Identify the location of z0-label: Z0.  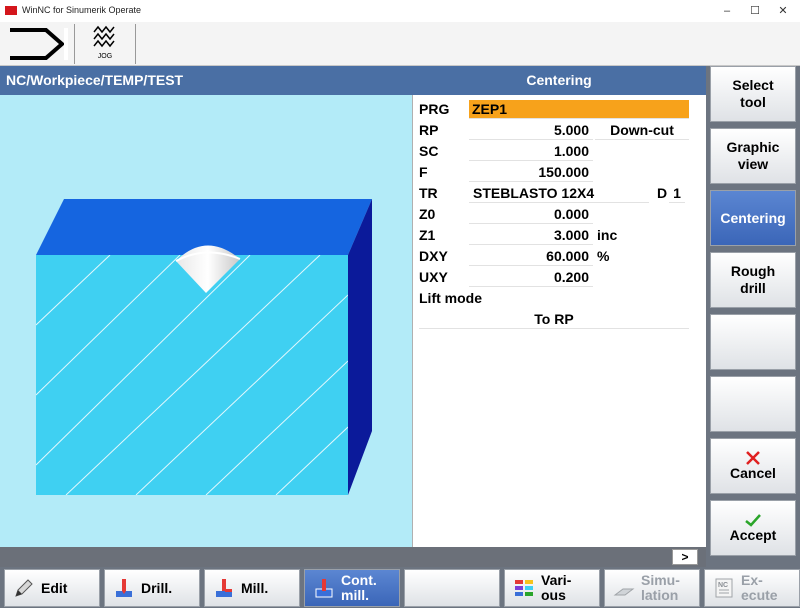
(427, 214).